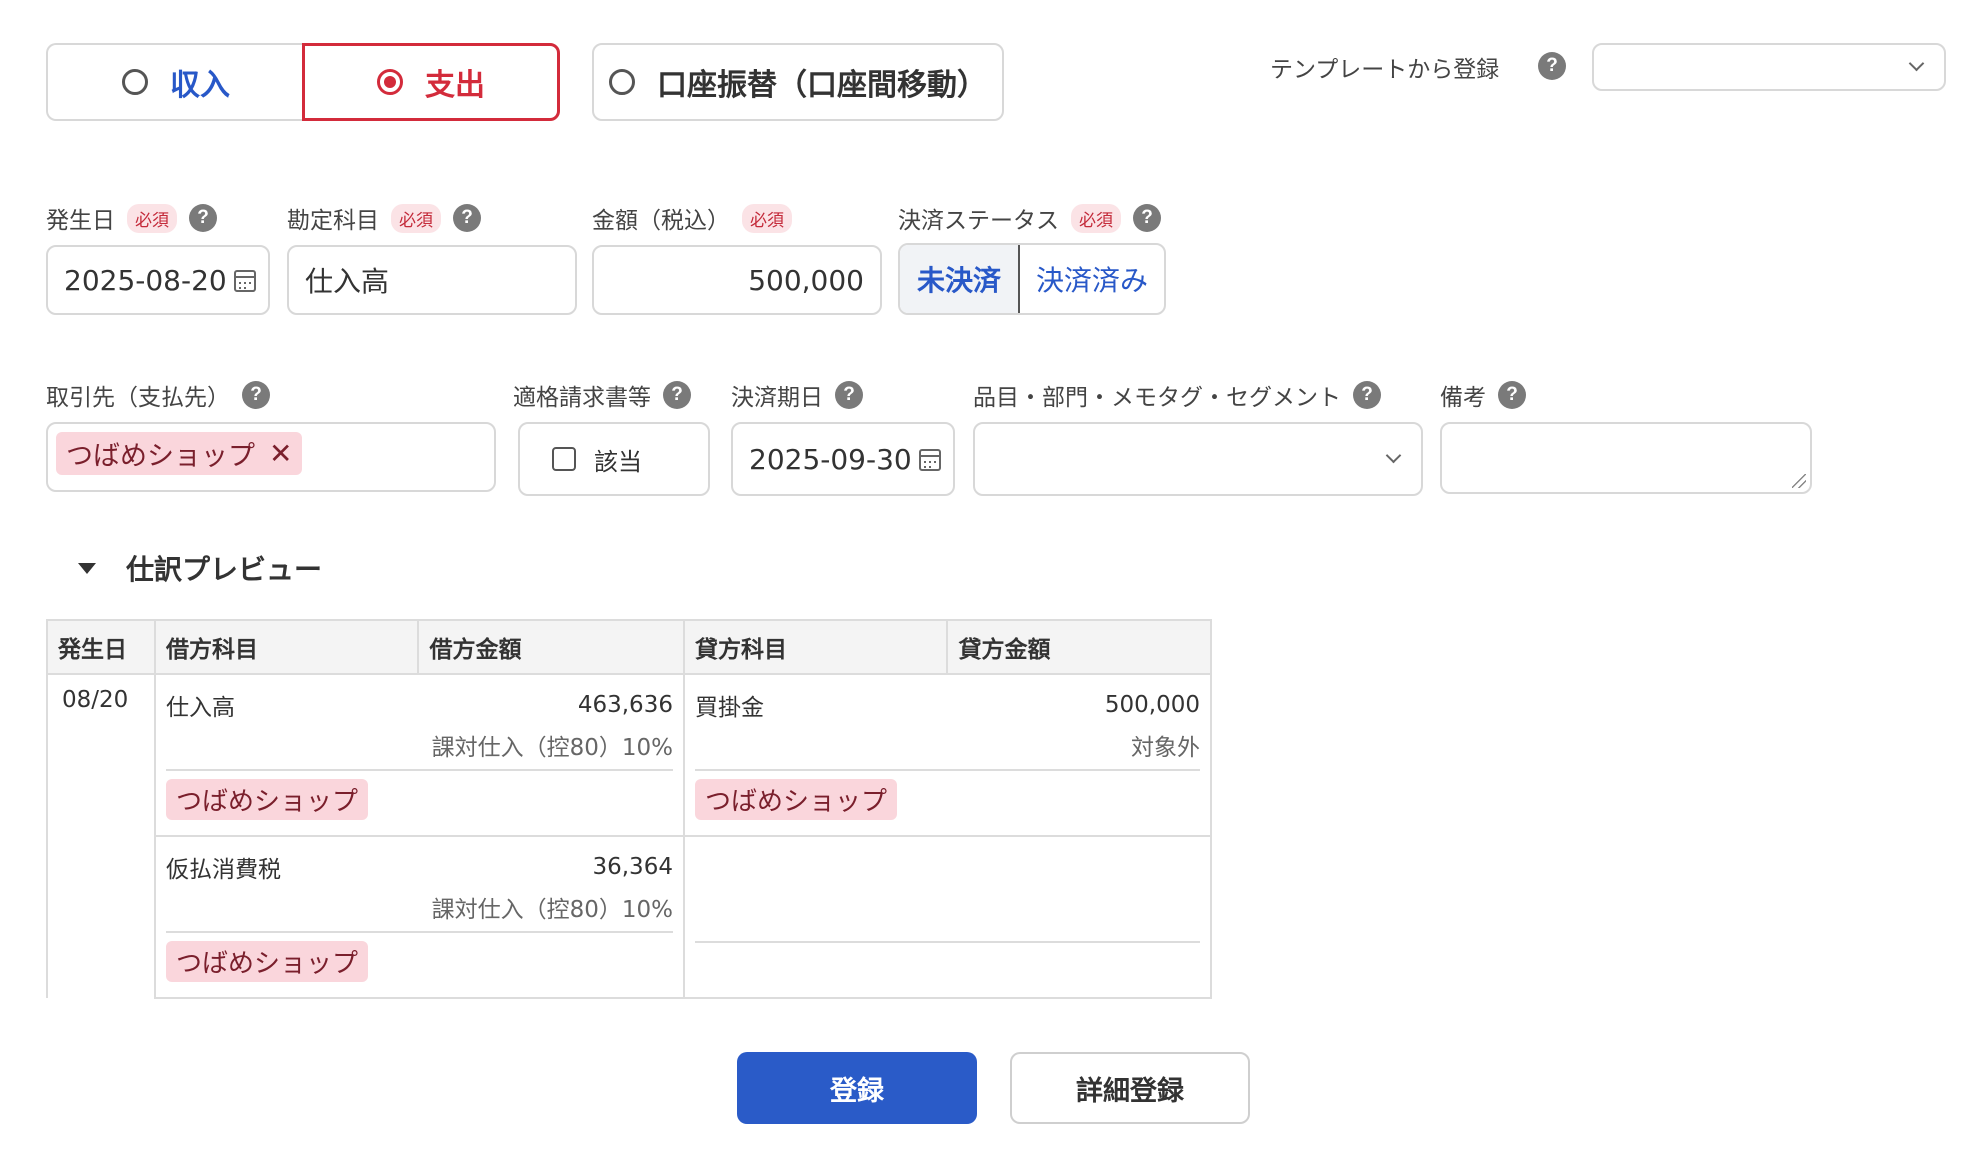 The width and height of the screenshot is (1972, 1166). What do you see at coordinates (1130, 1088) in the screenshot?
I see `detail-register-button: 詳細登録` at bounding box center [1130, 1088].